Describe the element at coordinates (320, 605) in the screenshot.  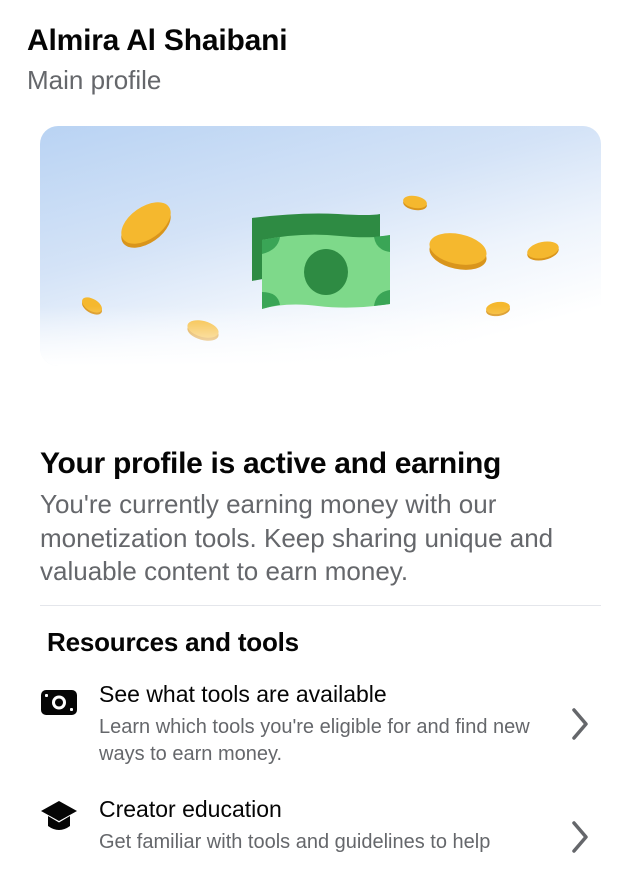
I see `divider` at that location.